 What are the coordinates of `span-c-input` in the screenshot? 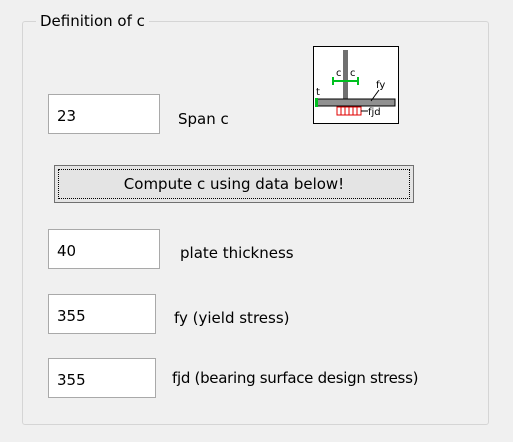 It's located at (104, 114).